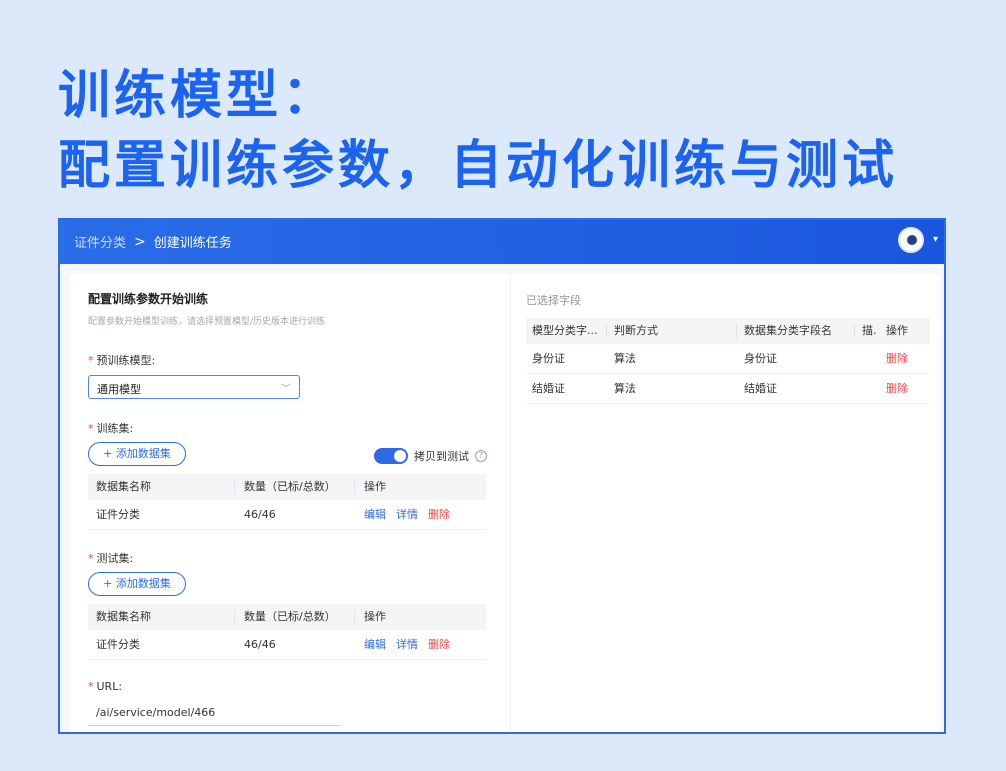  I want to click on add-train-dataset-button: + 添加数据集, so click(137, 454).